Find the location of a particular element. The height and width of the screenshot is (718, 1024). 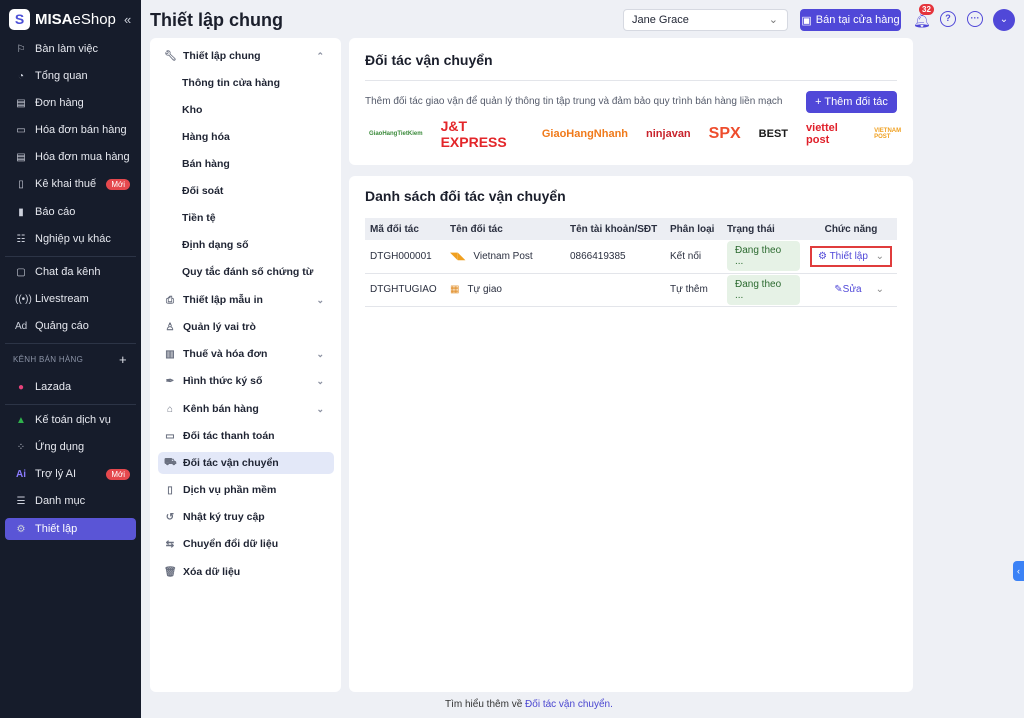

truck-icon: ⛟ is located at coordinates (170, 462).